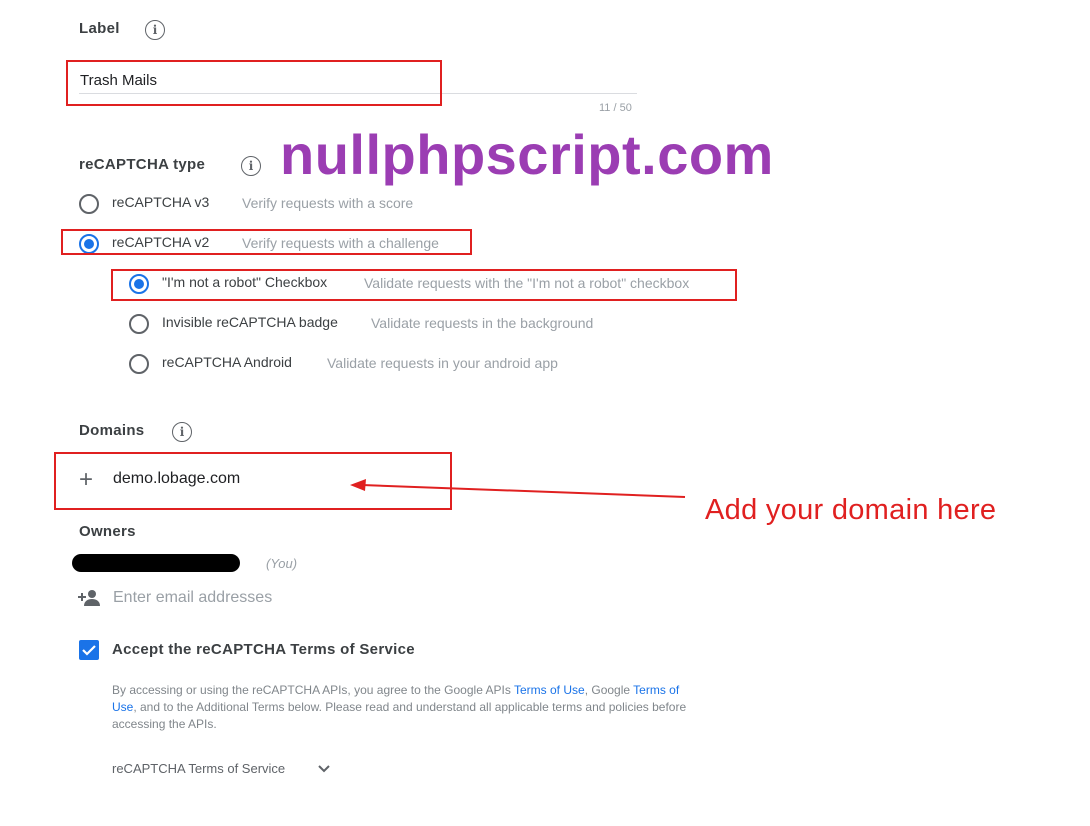  I want to click on accept-terms-checkbox, so click(89, 650).